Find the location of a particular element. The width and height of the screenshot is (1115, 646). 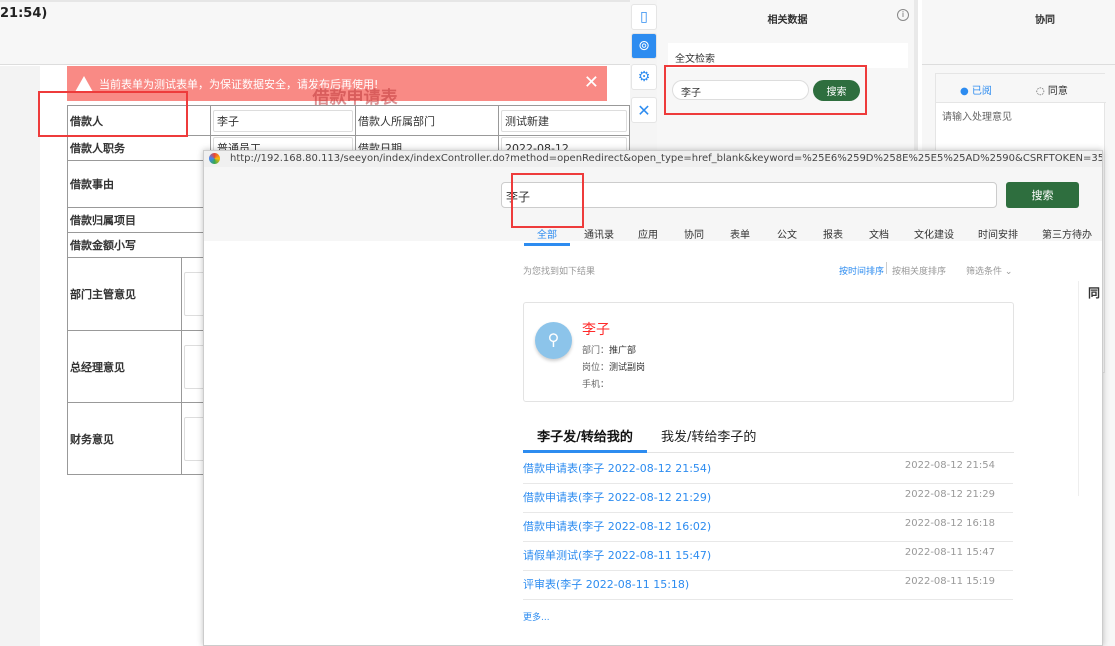

tab-collab: 协同 is located at coordinates (694, 233).